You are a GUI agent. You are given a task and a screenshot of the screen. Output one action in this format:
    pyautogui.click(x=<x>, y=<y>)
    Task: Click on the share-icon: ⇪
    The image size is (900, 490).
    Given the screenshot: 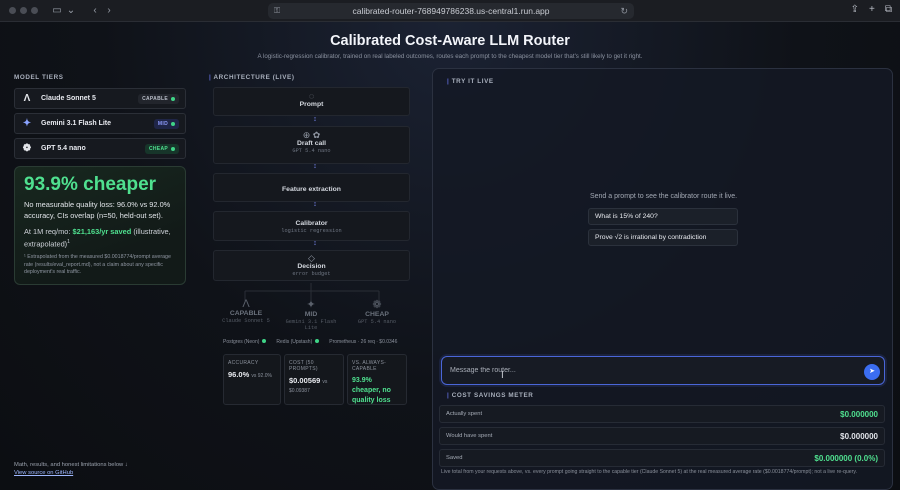 What is the action you would take?
    pyautogui.click(x=855, y=9)
    